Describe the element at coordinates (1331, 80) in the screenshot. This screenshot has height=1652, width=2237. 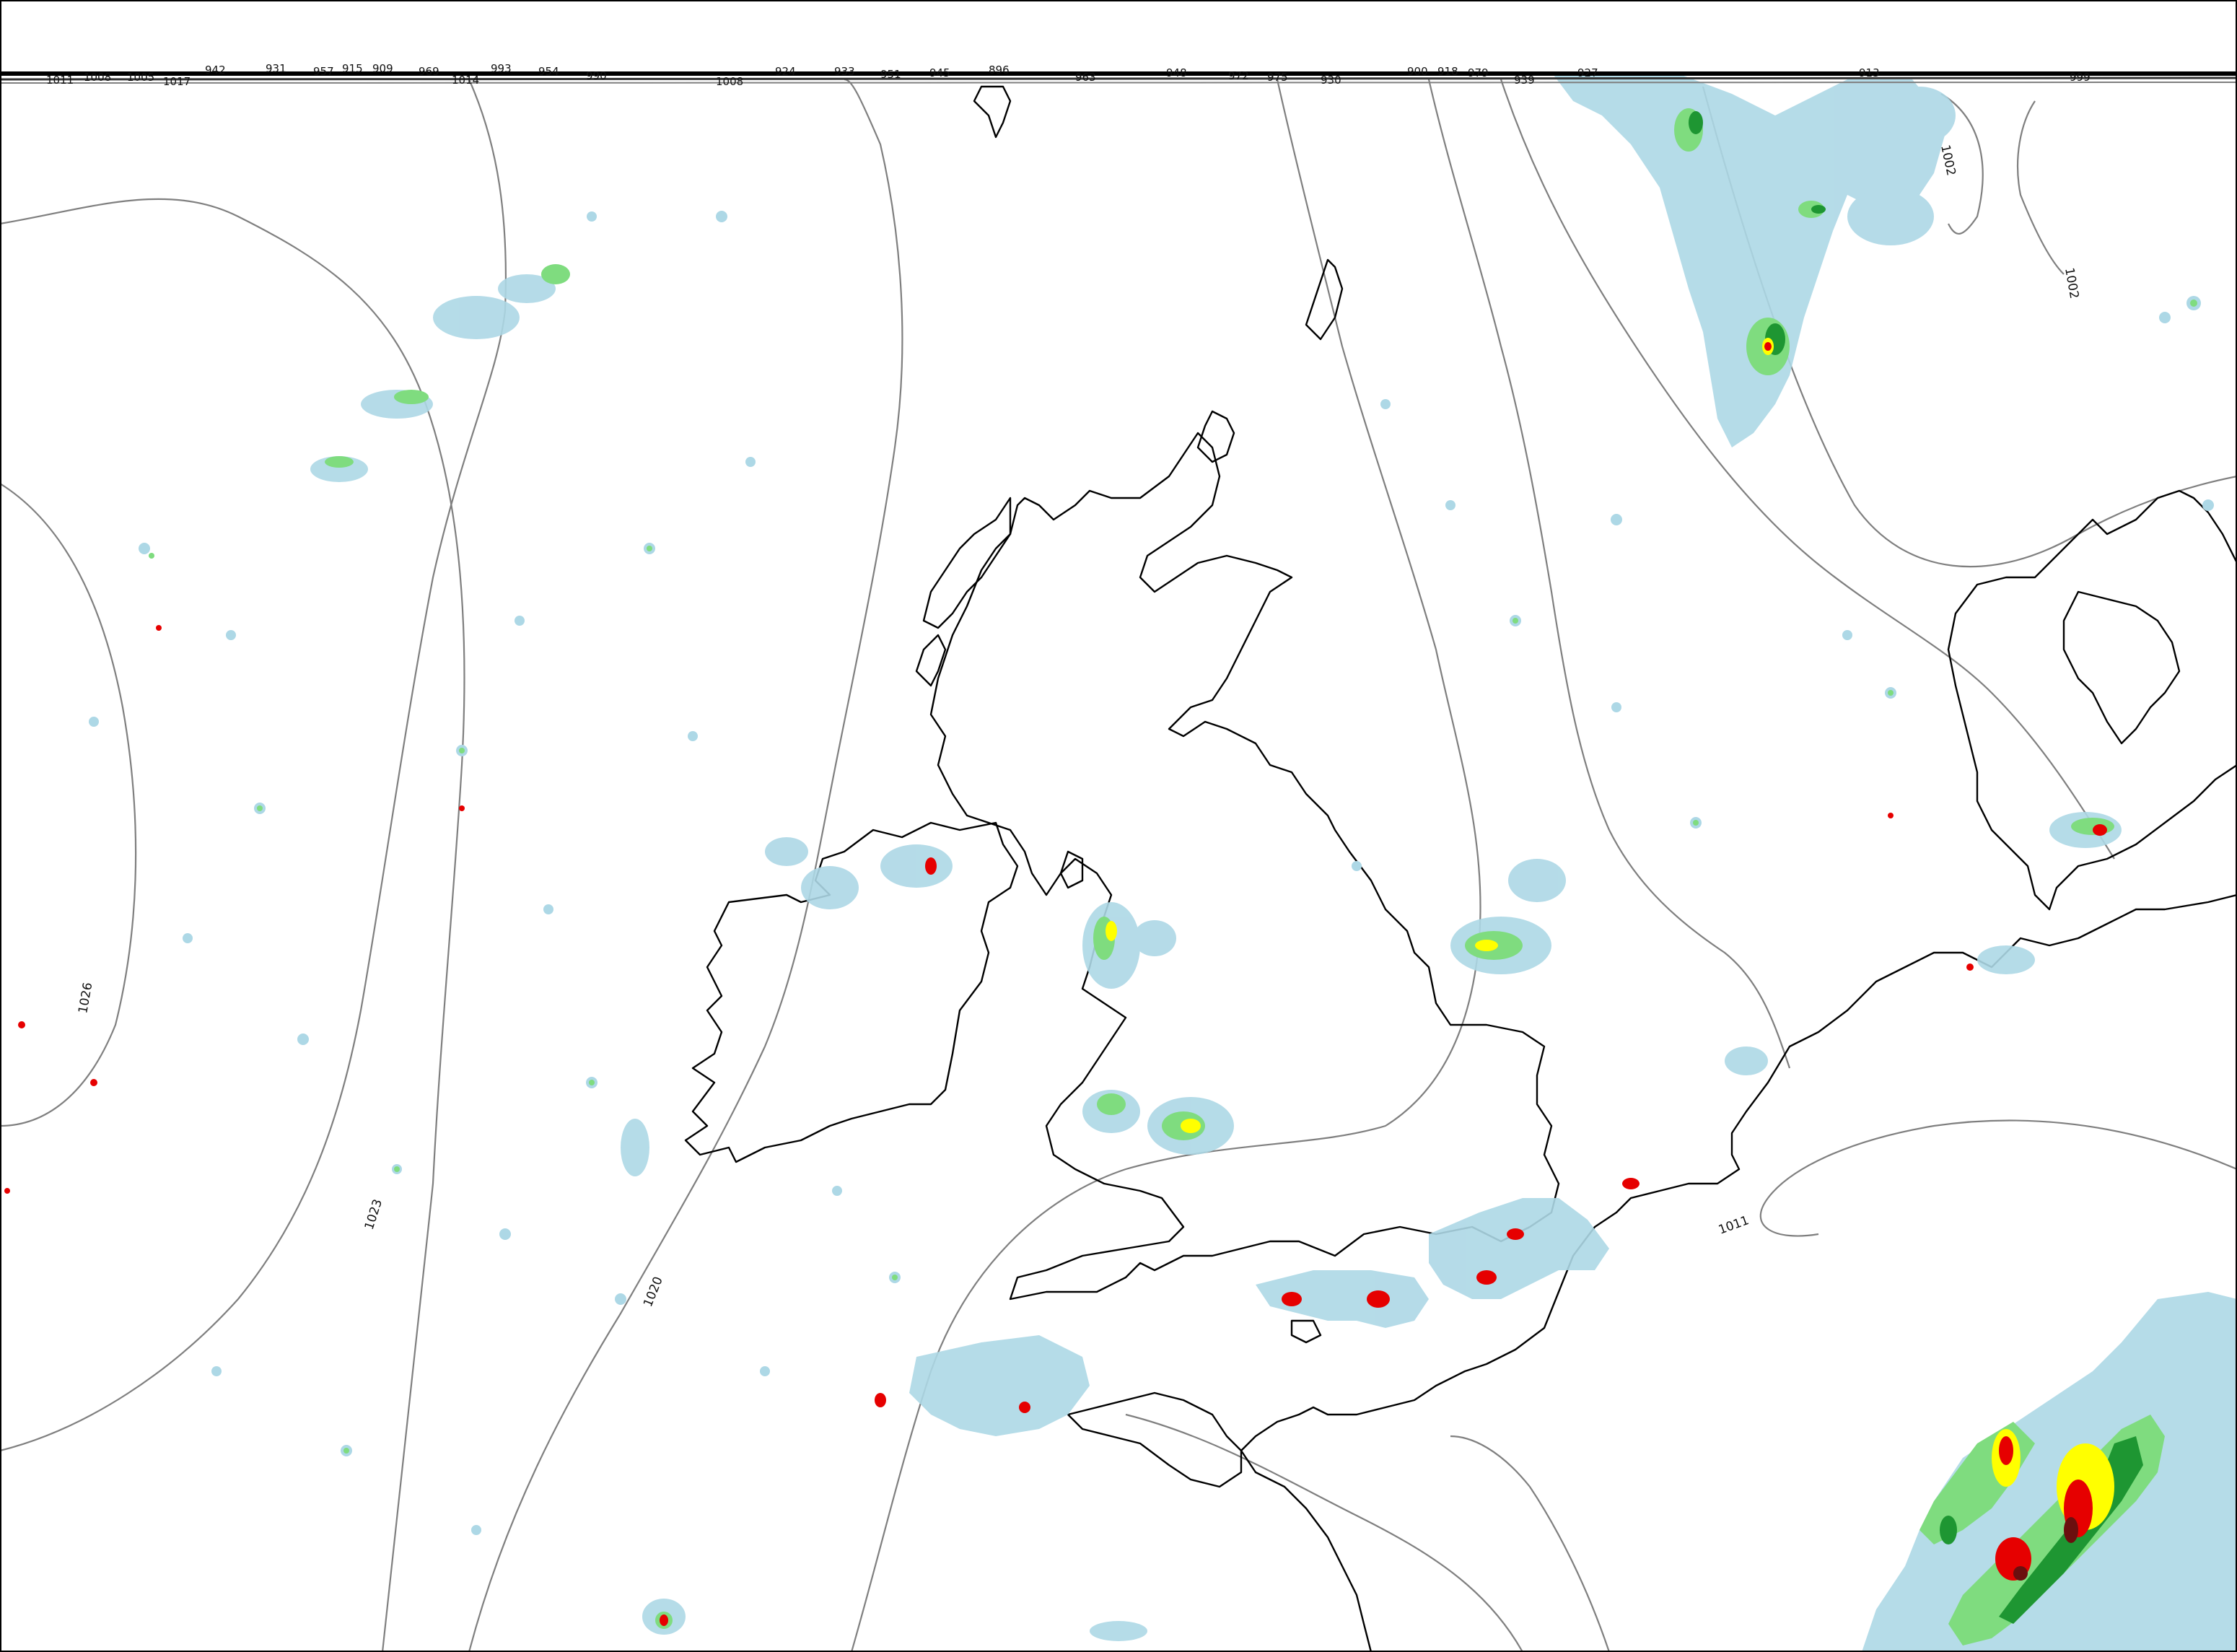
I see `top-edge-label: 930` at that location.